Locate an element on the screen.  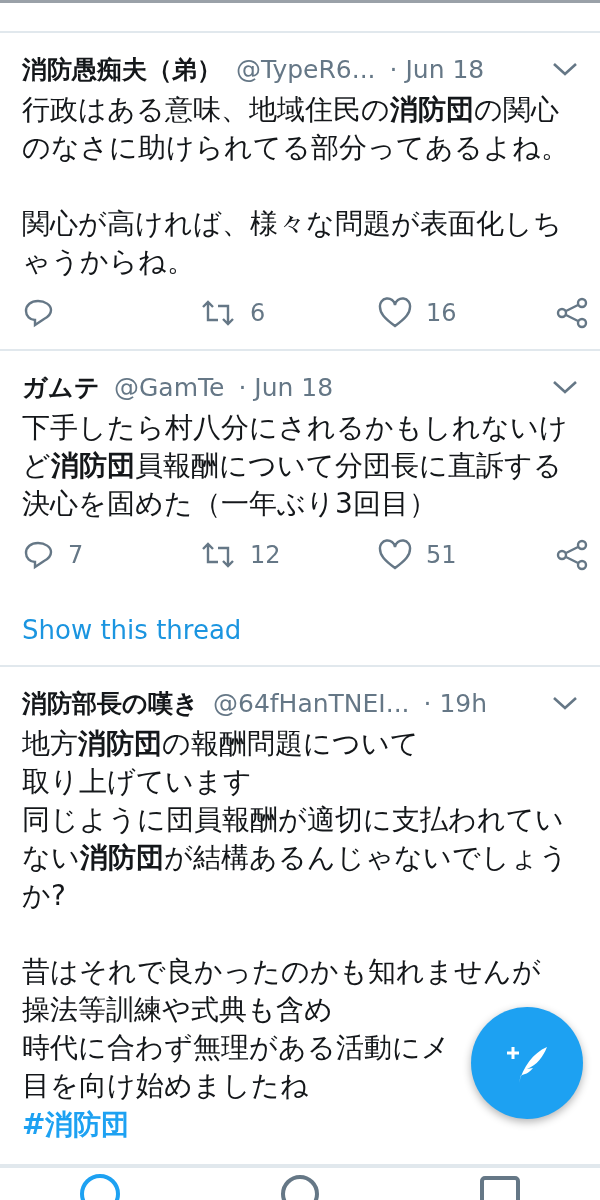
tweet-text-line: 同じように団員報酬が適切に支払われてい is located at coordinates (293, 820).